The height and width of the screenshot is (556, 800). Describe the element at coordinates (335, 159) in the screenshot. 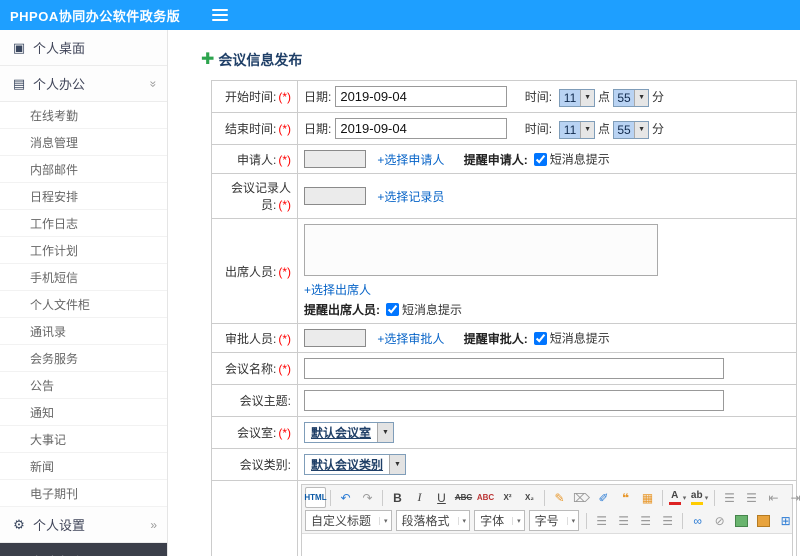

I see `applicant-input` at that location.